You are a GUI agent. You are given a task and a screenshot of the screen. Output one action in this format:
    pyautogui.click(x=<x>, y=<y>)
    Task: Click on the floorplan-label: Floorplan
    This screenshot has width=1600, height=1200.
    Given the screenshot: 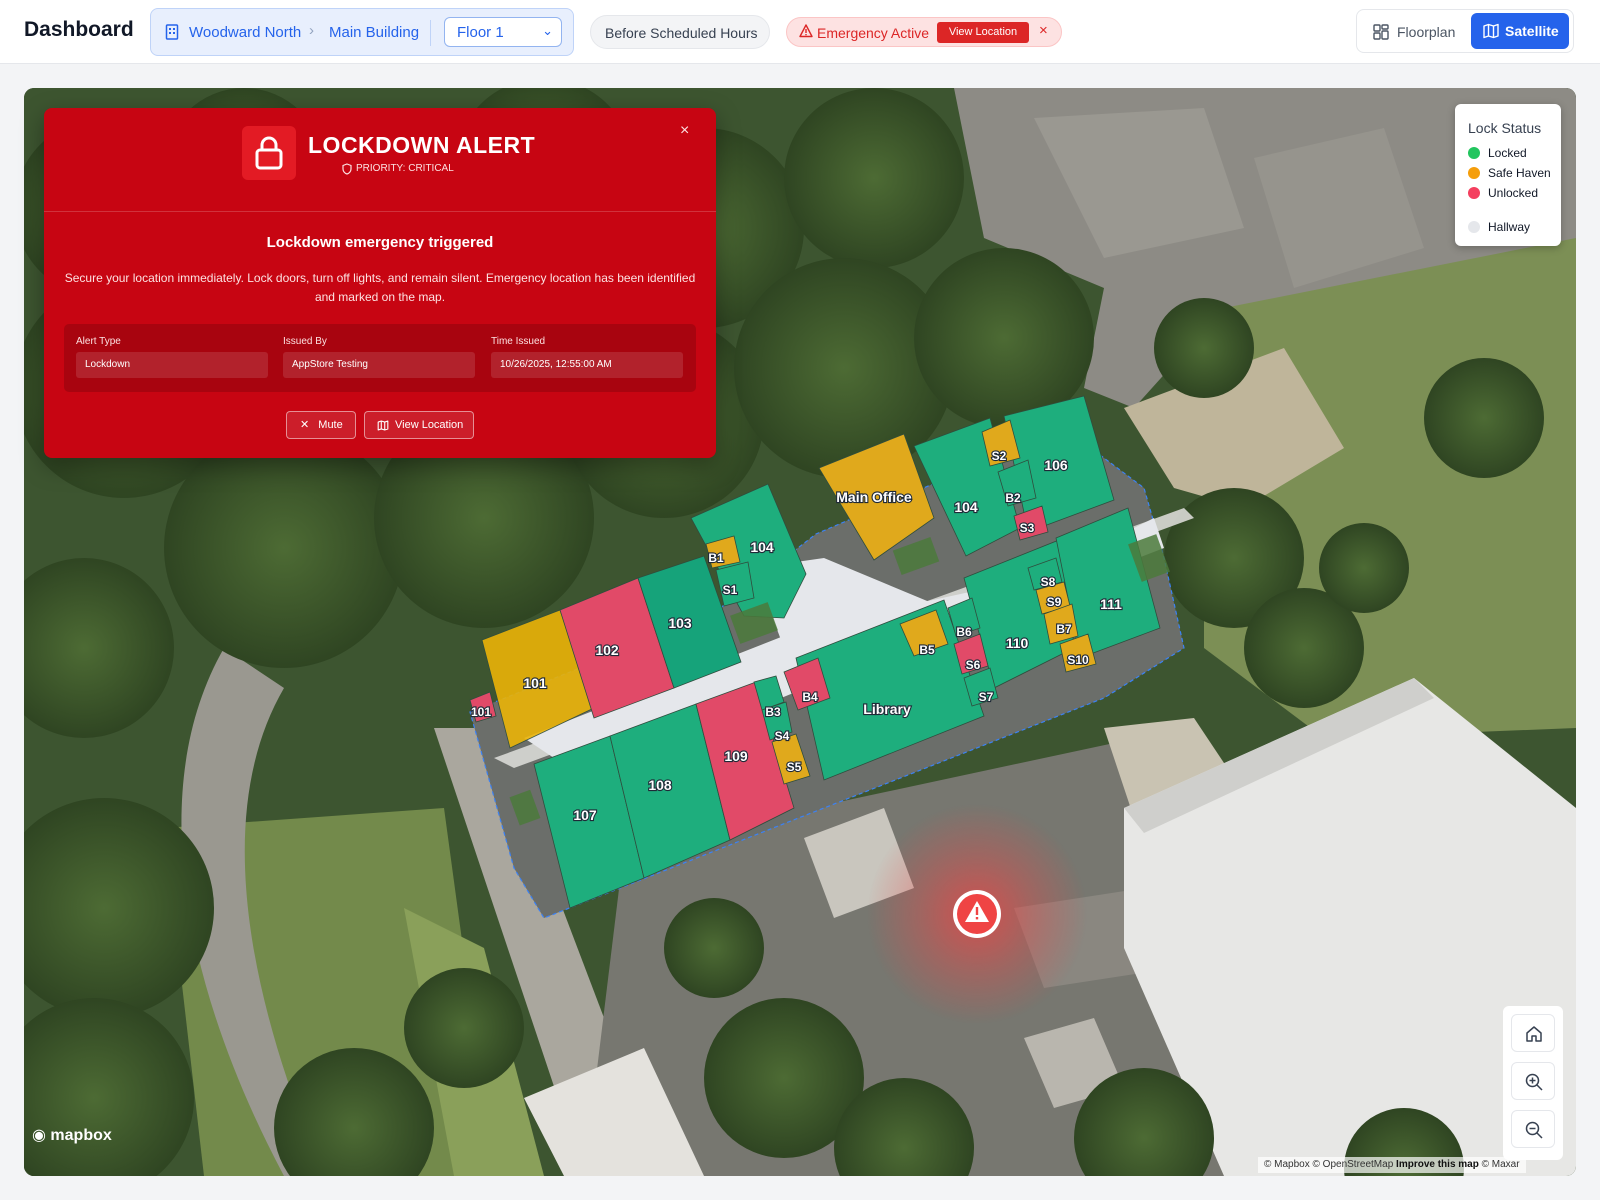 What is the action you would take?
    pyautogui.click(x=1426, y=32)
    